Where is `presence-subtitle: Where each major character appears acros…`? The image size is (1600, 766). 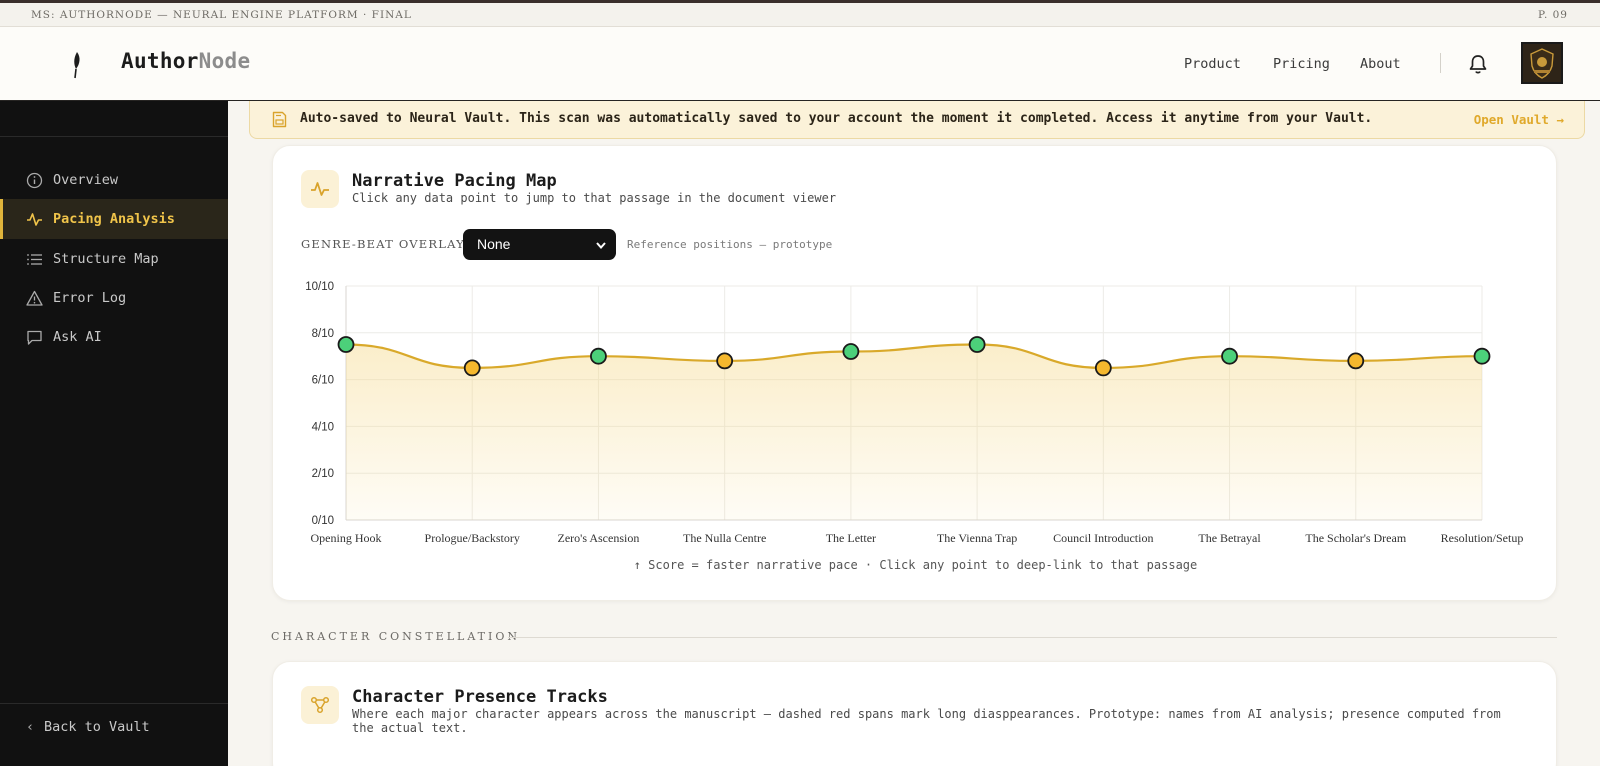 presence-subtitle: Where each major character appears acros… is located at coordinates (926, 721).